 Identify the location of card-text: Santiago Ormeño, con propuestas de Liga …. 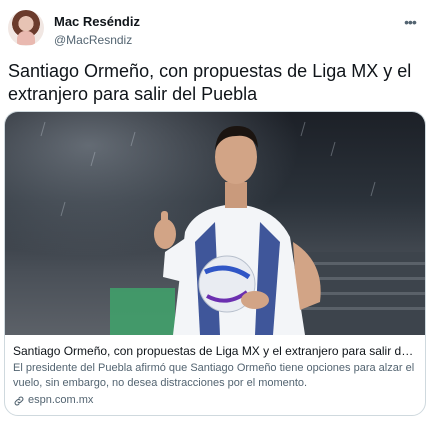
(215, 375).